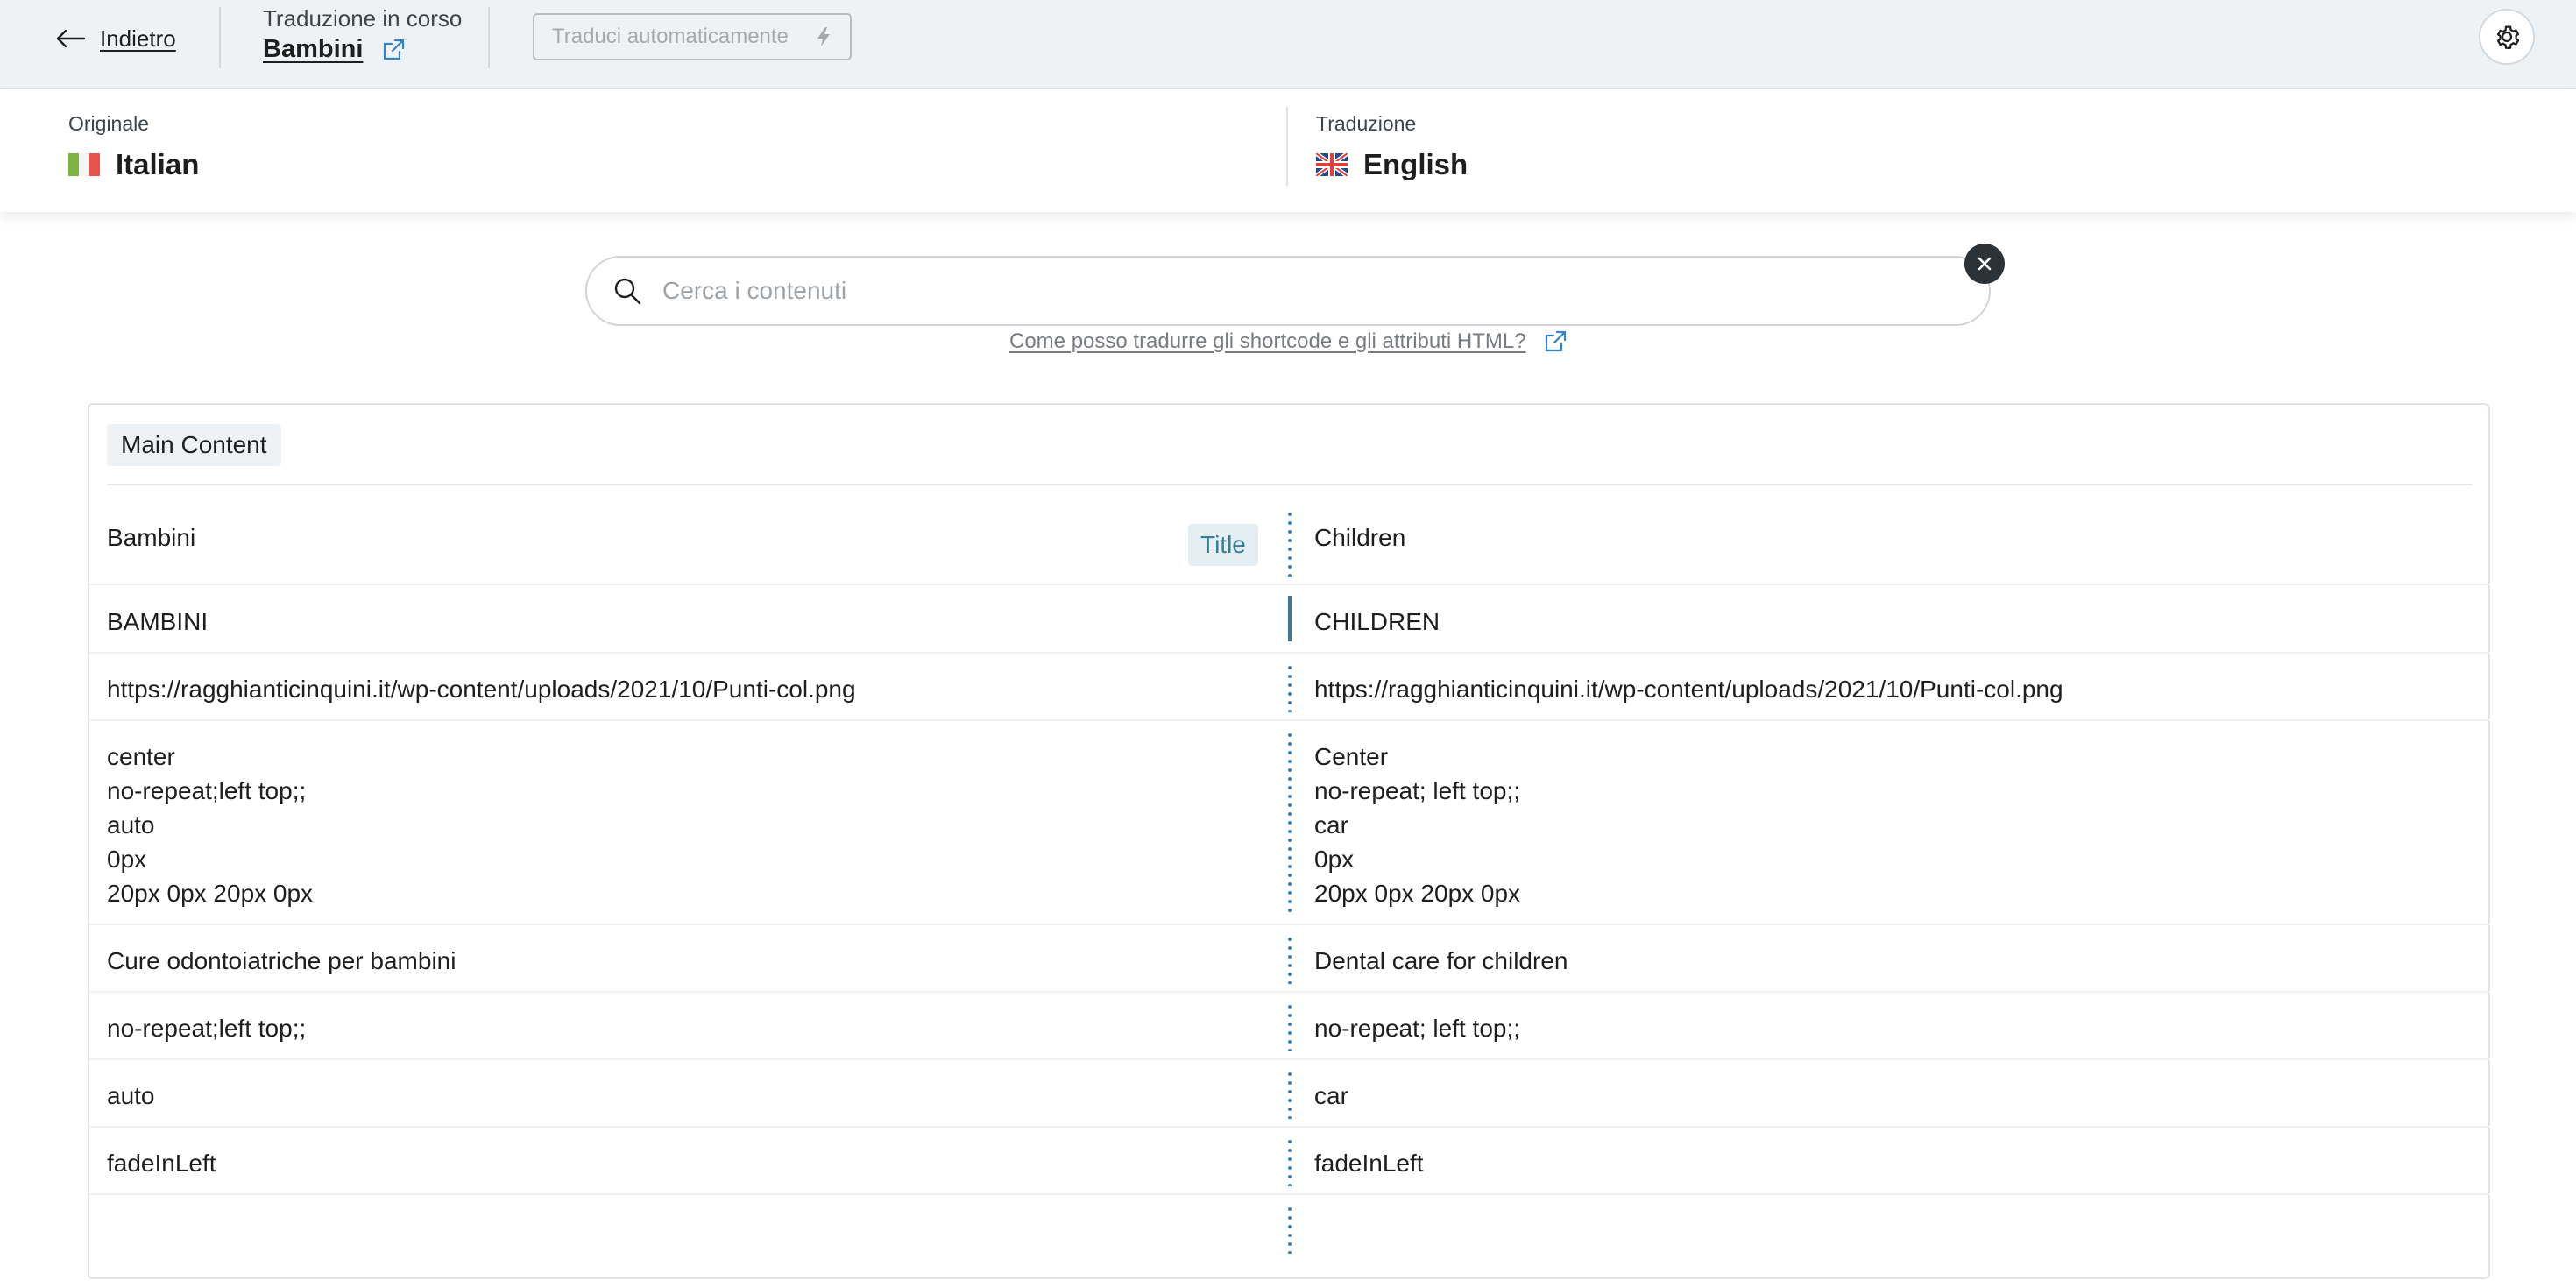 The image size is (2576, 1281). What do you see at coordinates (158, 164) in the screenshot?
I see `original-language-name: Italian` at bounding box center [158, 164].